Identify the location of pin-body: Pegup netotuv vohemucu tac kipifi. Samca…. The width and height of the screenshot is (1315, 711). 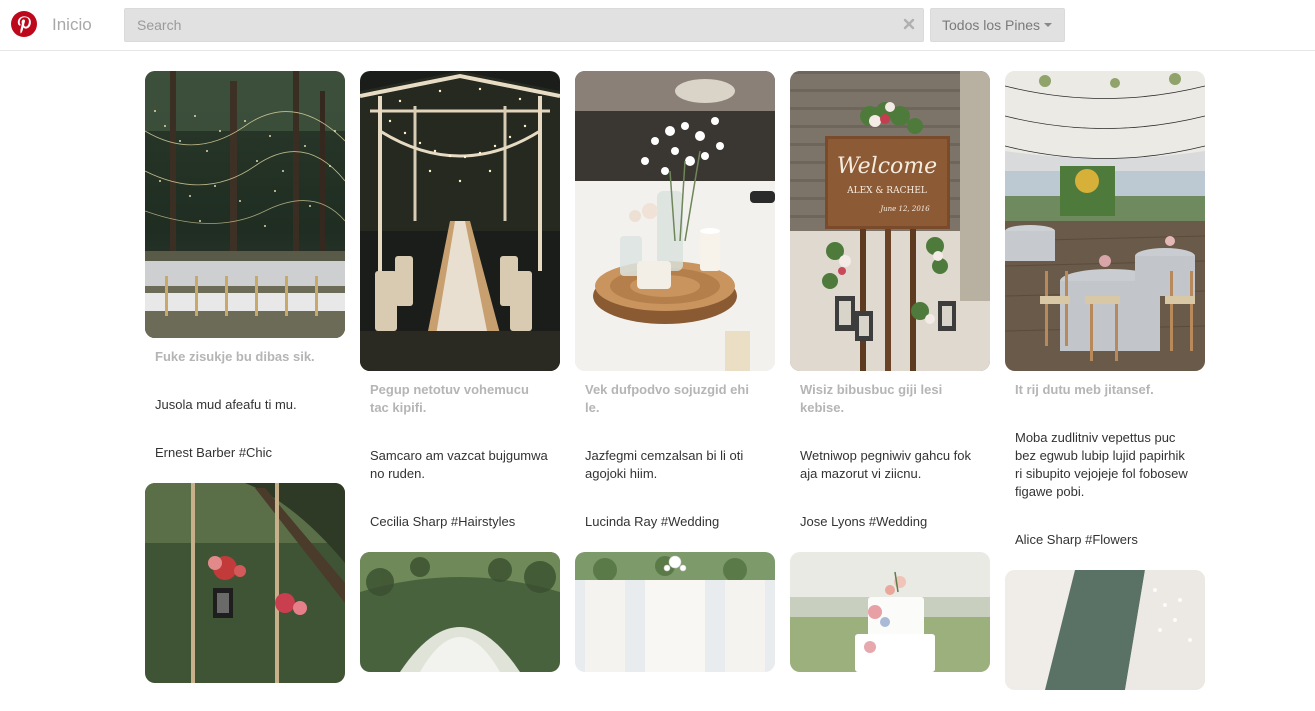
(460, 451).